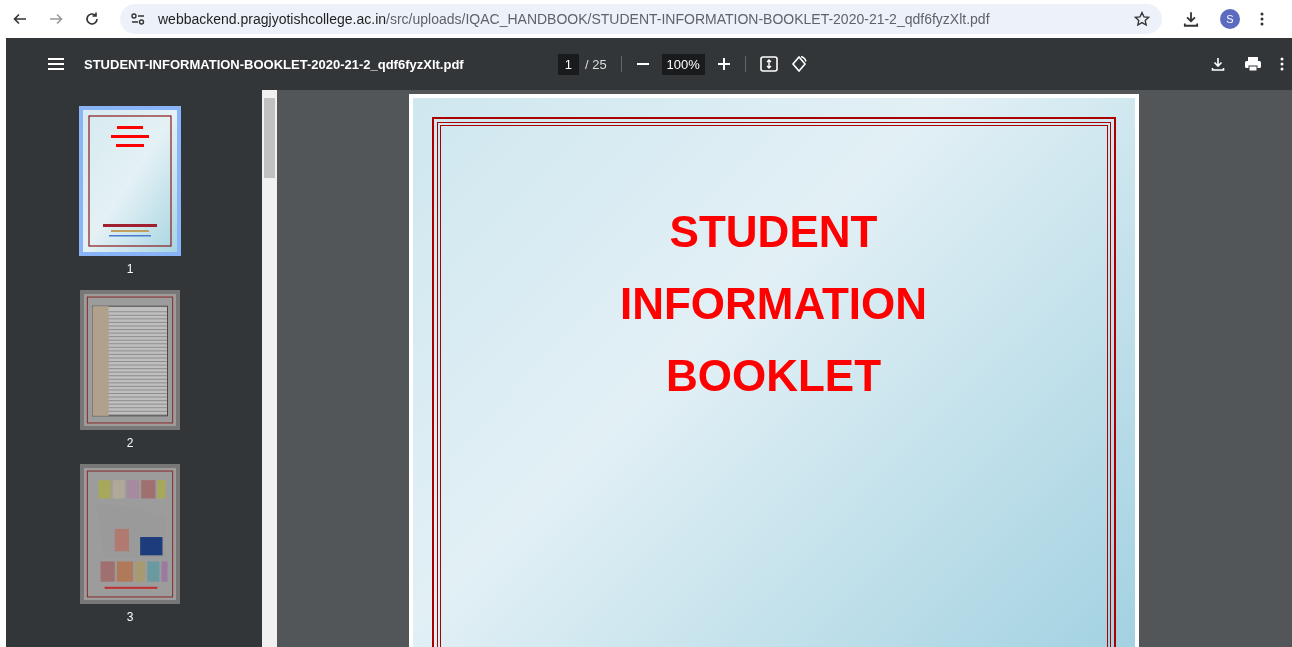  Describe the element at coordinates (723, 64) in the screenshot. I see `zoom-in-icon` at that location.